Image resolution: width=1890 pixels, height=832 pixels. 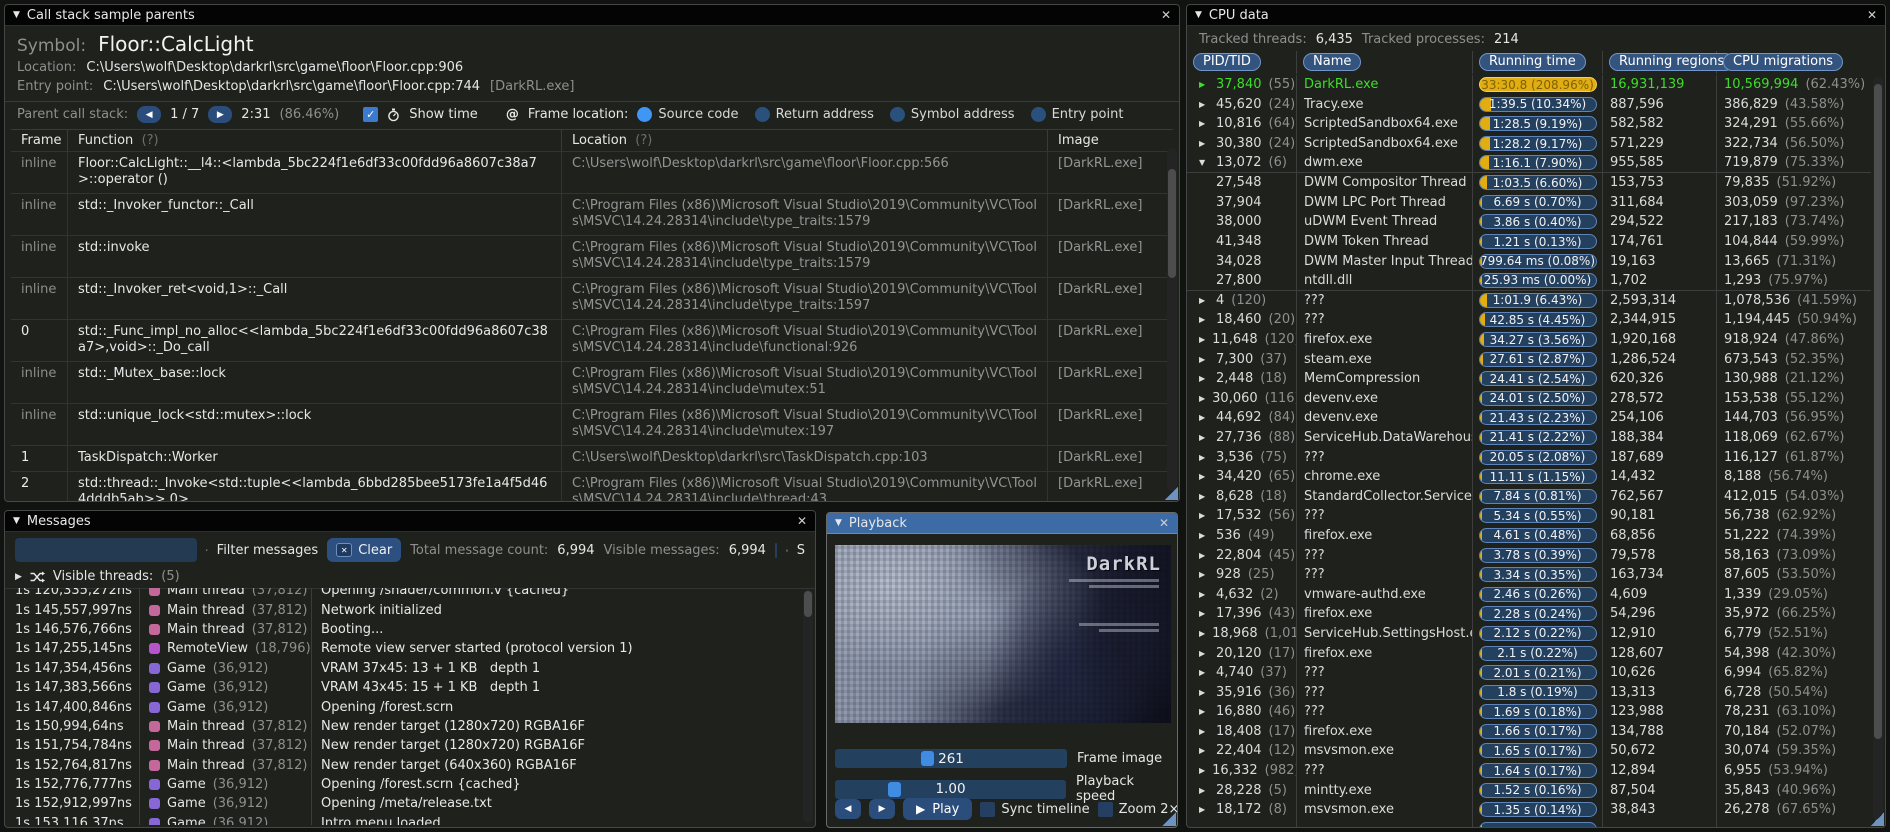 What do you see at coordinates (814, 114) in the screenshot?
I see `frame-location-radio: Return address` at bounding box center [814, 114].